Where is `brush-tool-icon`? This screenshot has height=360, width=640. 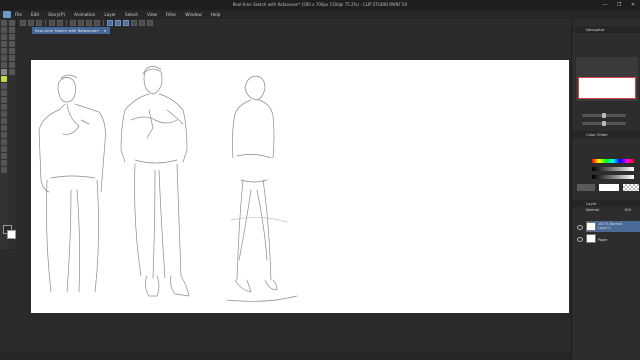 brush-tool-icon is located at coordinates (4, 86).